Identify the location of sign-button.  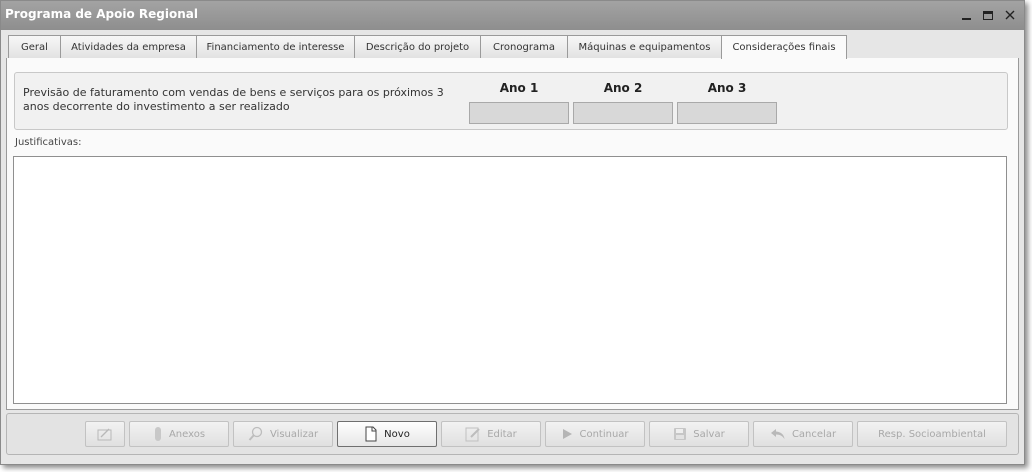
(105, 434).